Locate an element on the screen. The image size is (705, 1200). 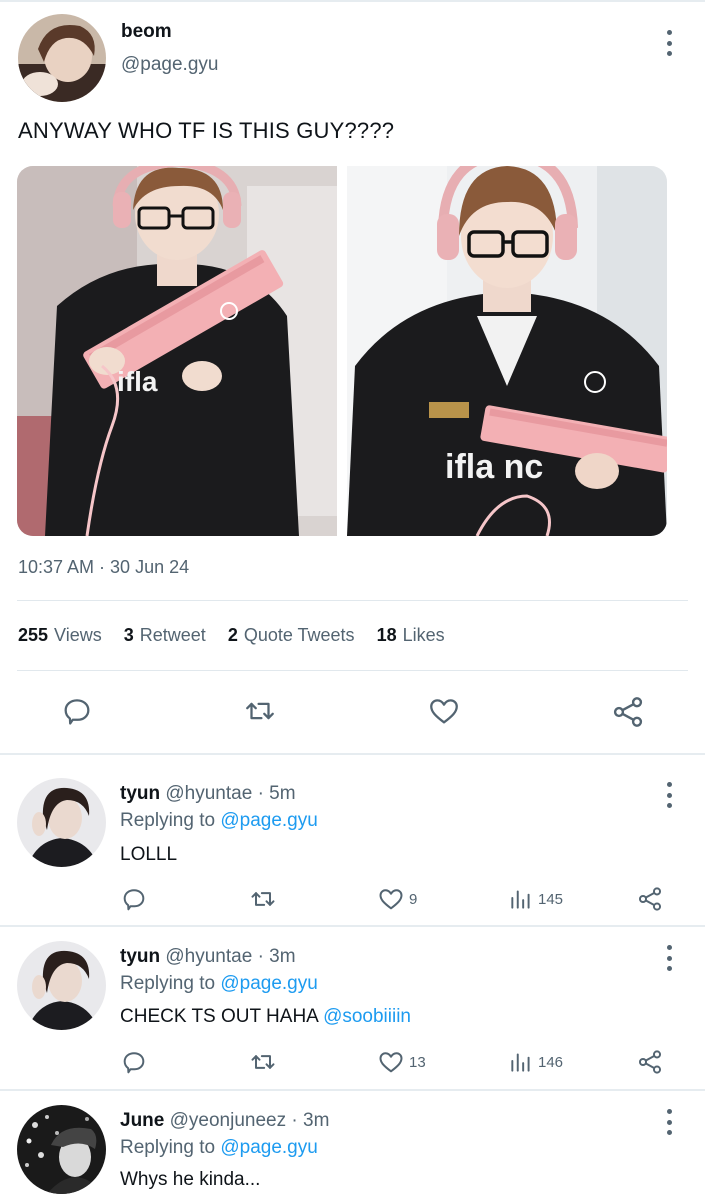
tweet-text: ANYWAY WHO TF IS THIS GUY???? is located at coordinates (206, 130).